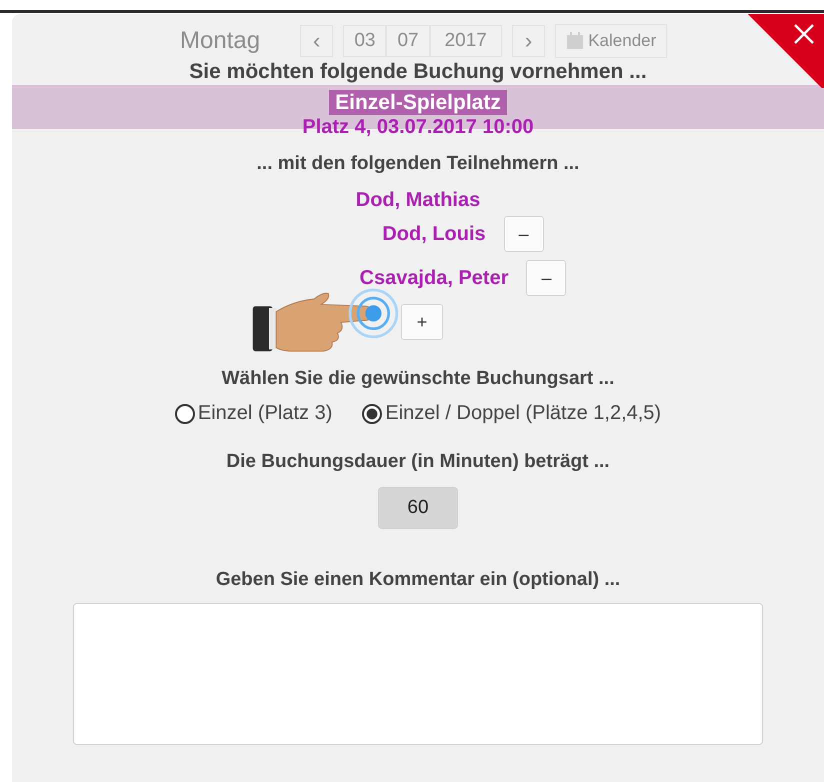 Image resolution: width=824 pixels, height=782 pixels. I want to click on participant-name: Csavajda, Peter, so click(434, 278).